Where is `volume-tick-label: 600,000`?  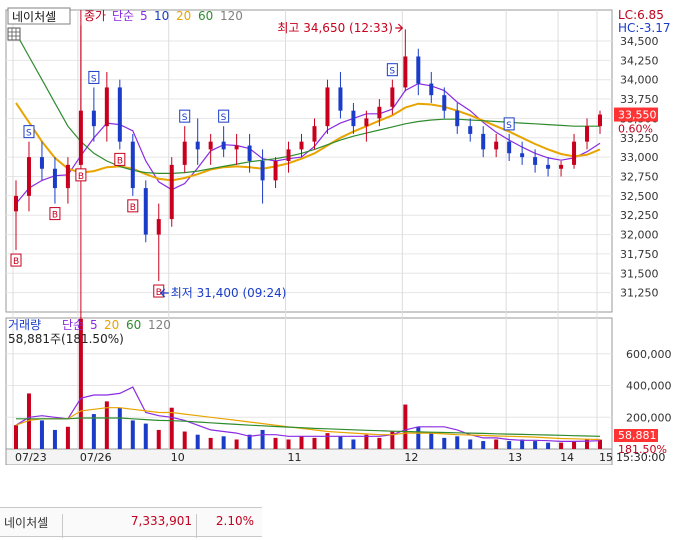
volume-tick-label: 600,000 is located at coordinates (649, 354).